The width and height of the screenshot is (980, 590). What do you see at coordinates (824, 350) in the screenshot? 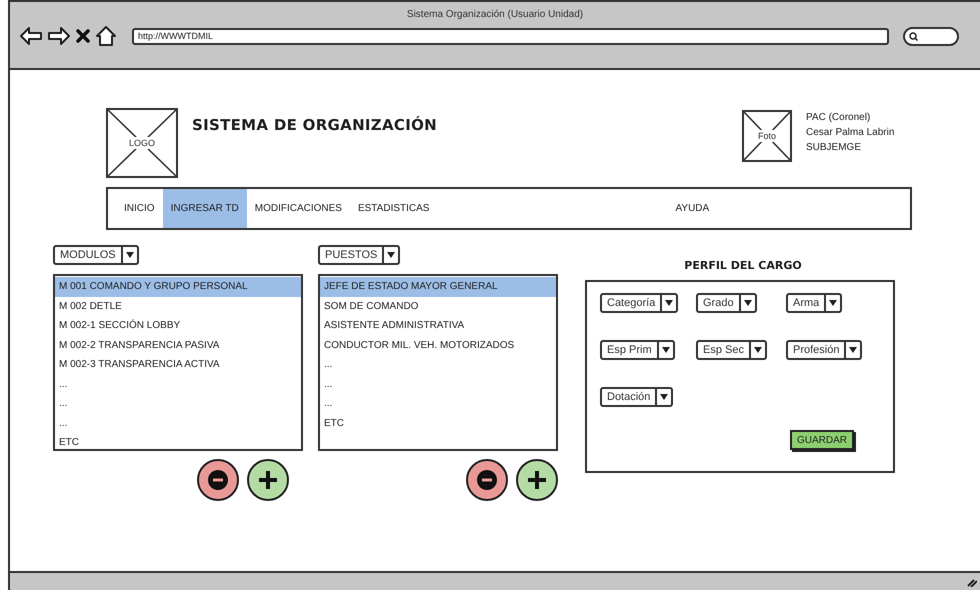
I see `dropdown: Profesión` at bounding box center [824, 350].